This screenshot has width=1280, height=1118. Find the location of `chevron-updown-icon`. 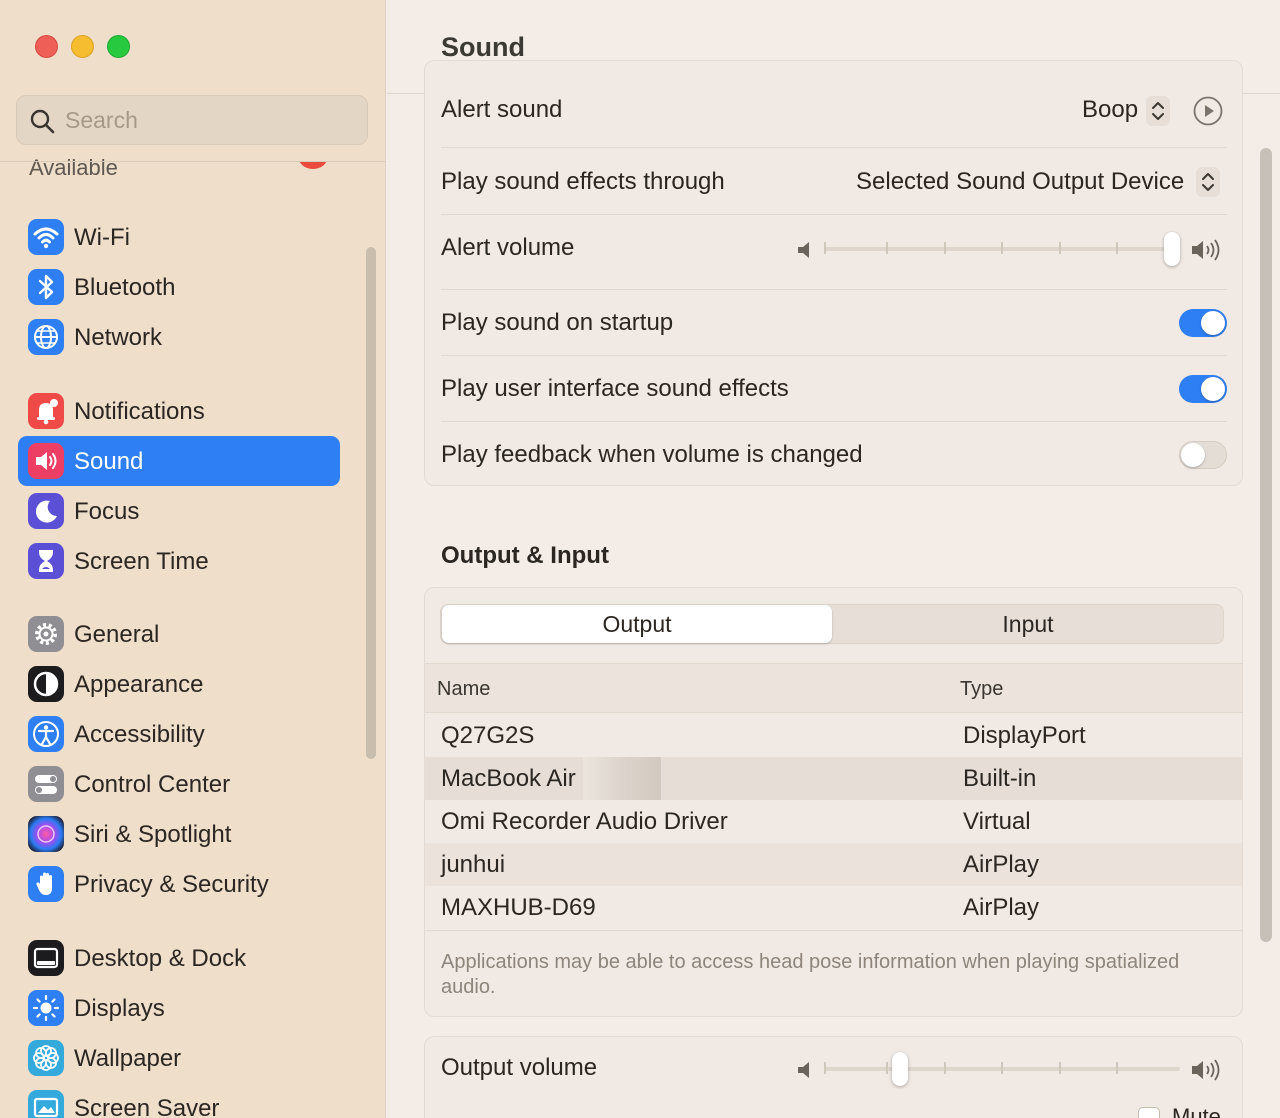

chevron-updown-icon is located at coordinates (1158, 111).